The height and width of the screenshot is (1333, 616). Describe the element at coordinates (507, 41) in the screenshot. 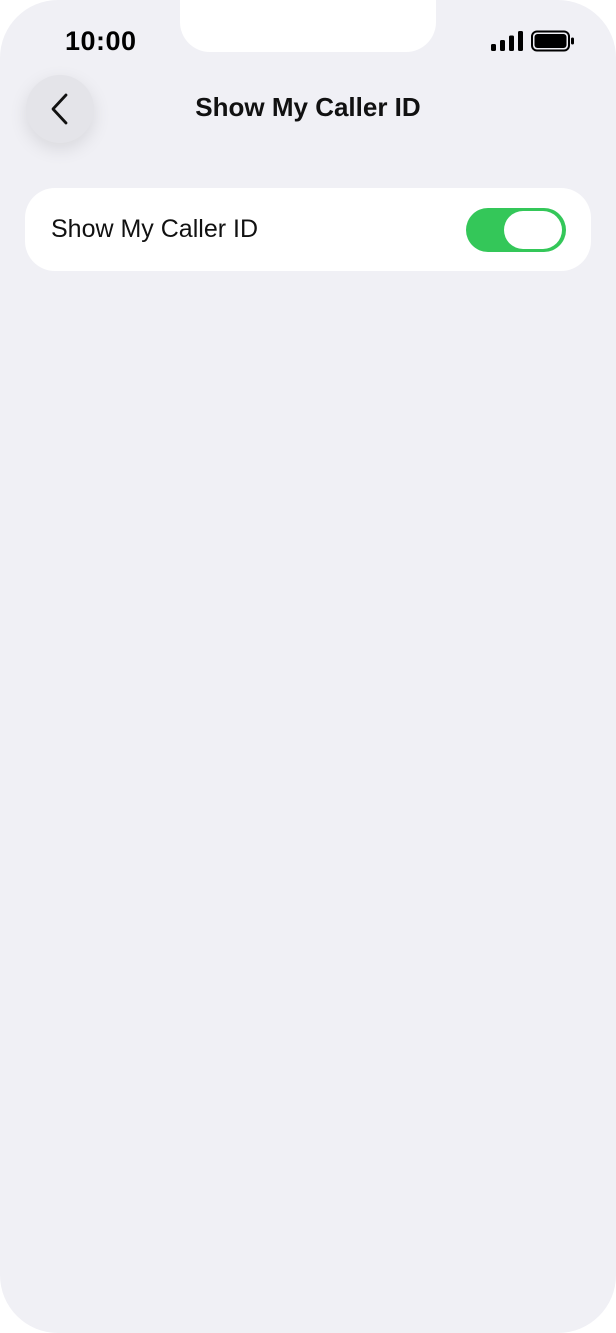

I see `cellular-signal-icon` at that location.